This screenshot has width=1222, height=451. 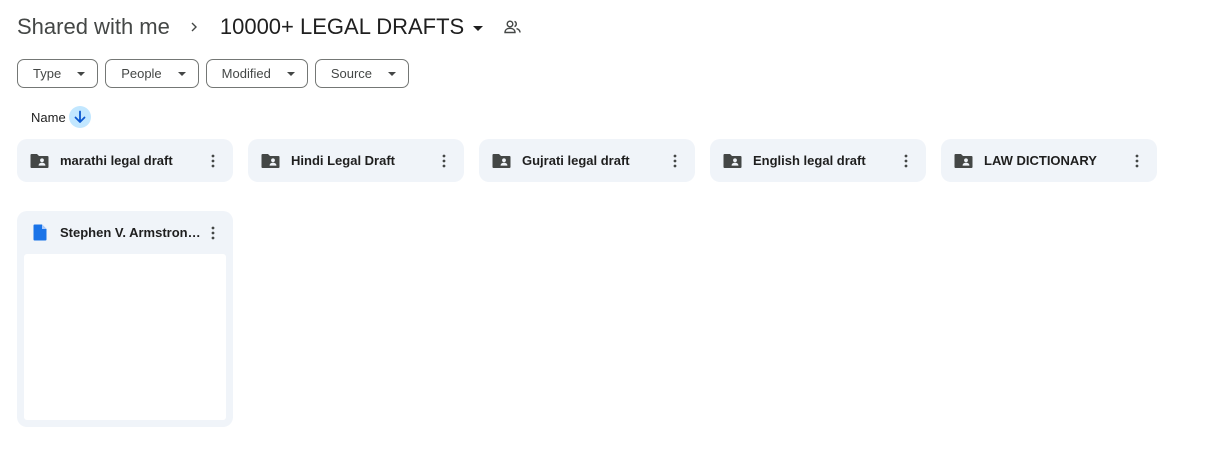 What do you see at coordinates (246, 73) in the screenshot?
I see `filter-label: Modified` at bounding box center [246, 73].